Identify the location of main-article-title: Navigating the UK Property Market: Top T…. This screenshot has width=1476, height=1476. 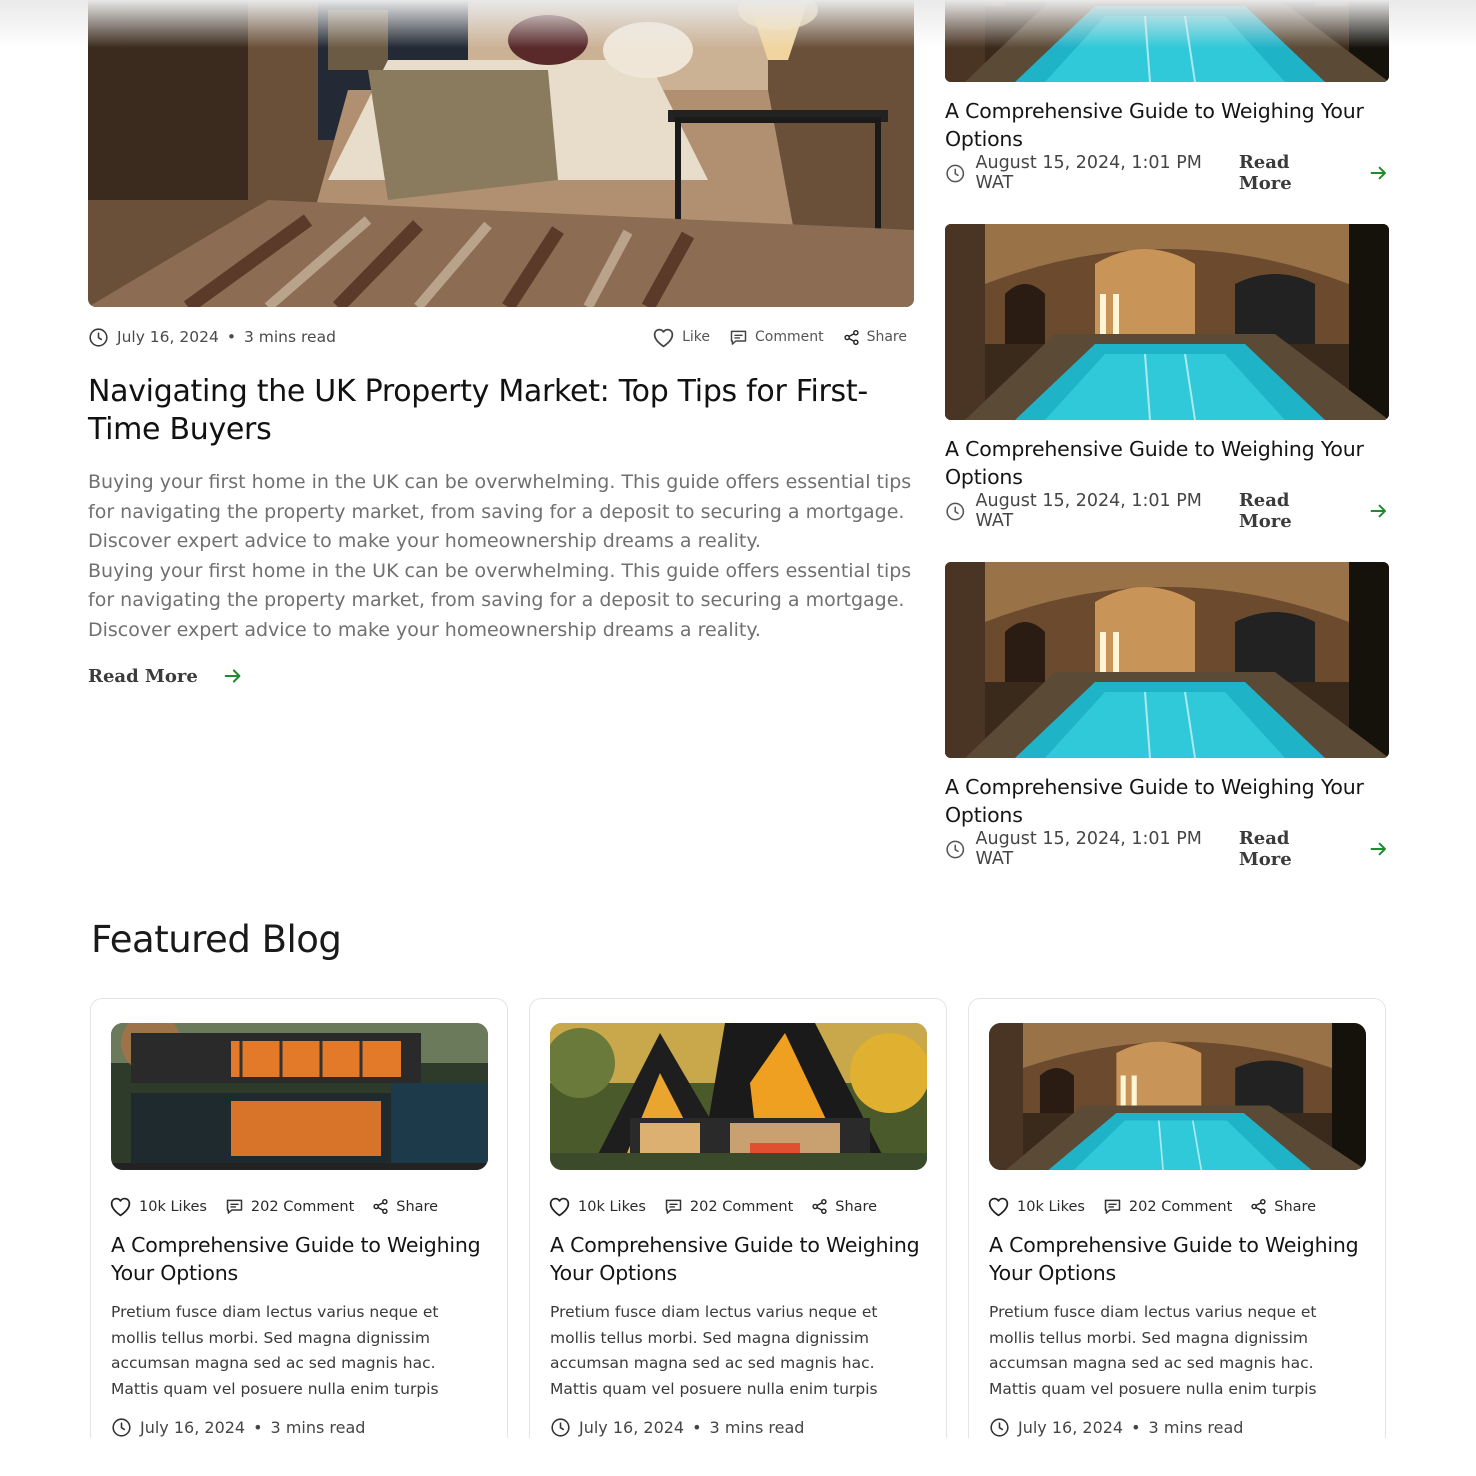
(501, 411).